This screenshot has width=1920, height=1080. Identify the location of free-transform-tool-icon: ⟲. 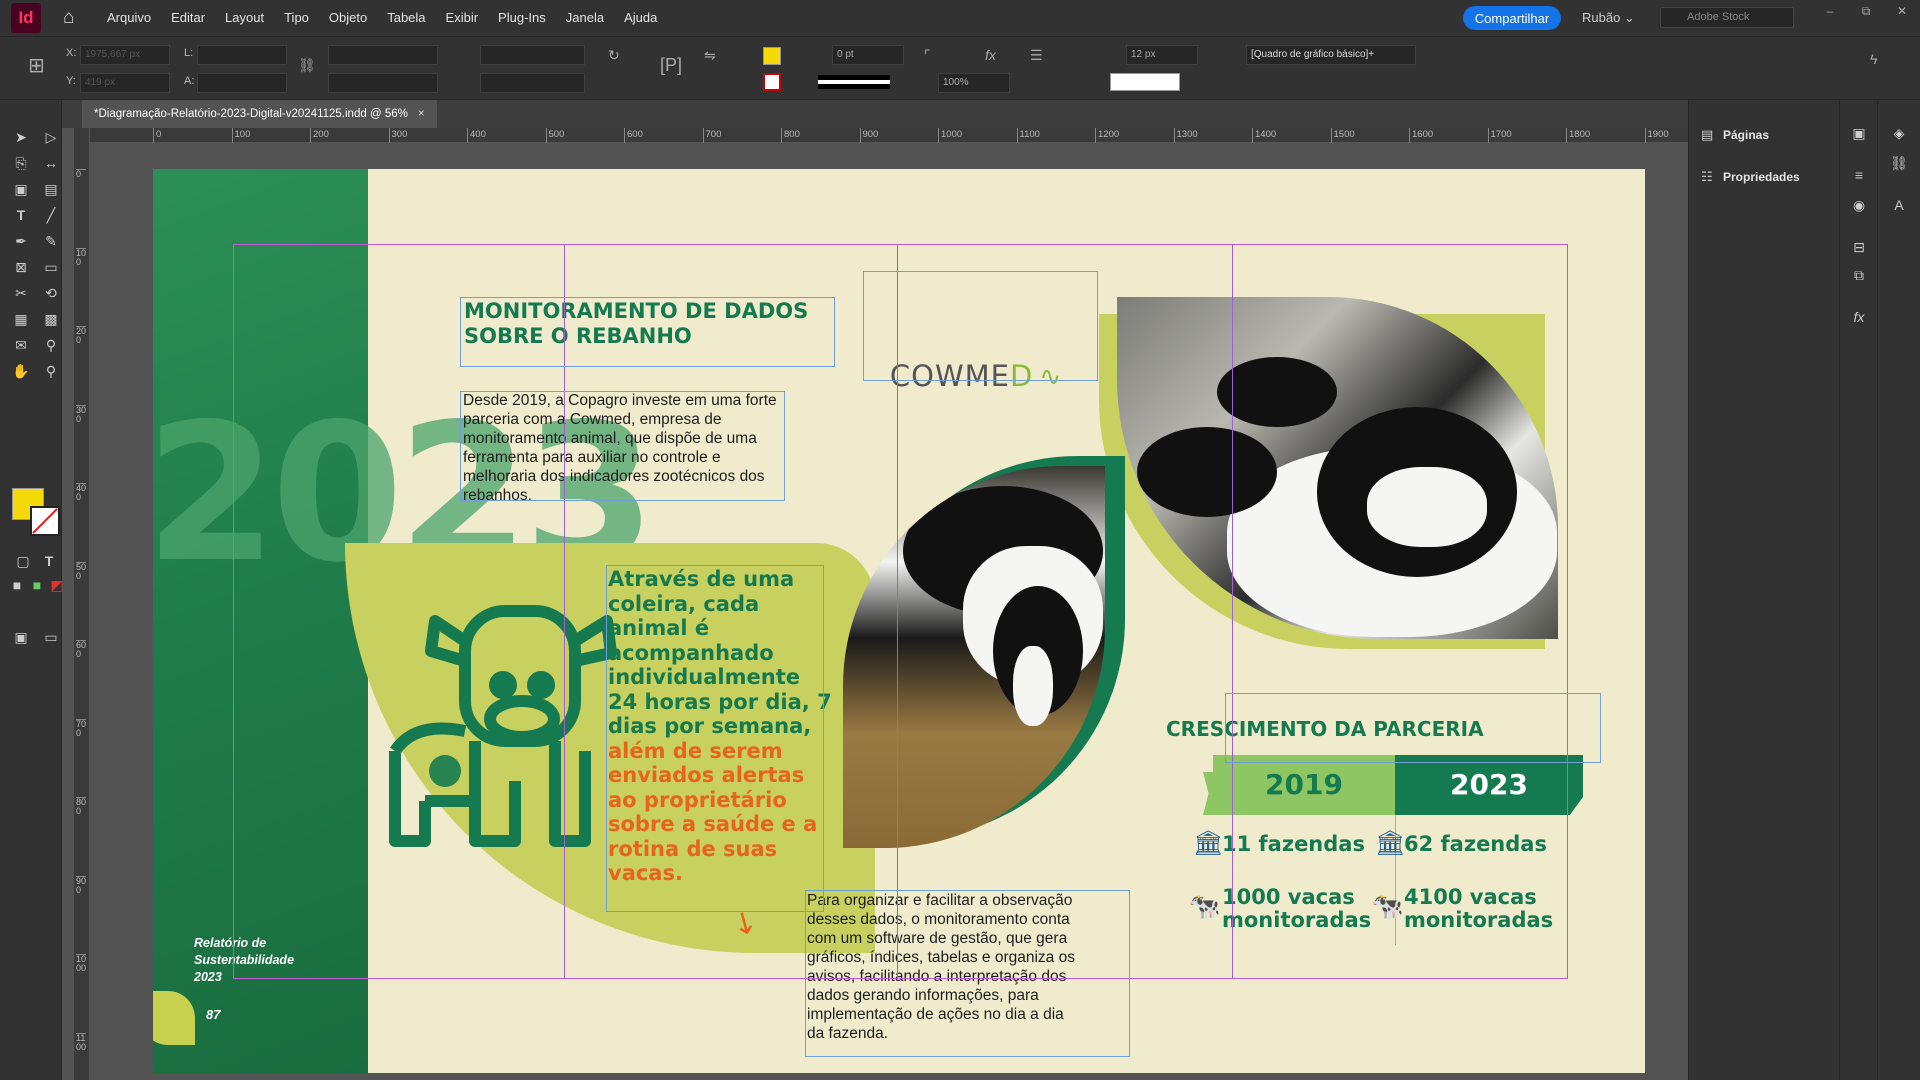
(51, 293).